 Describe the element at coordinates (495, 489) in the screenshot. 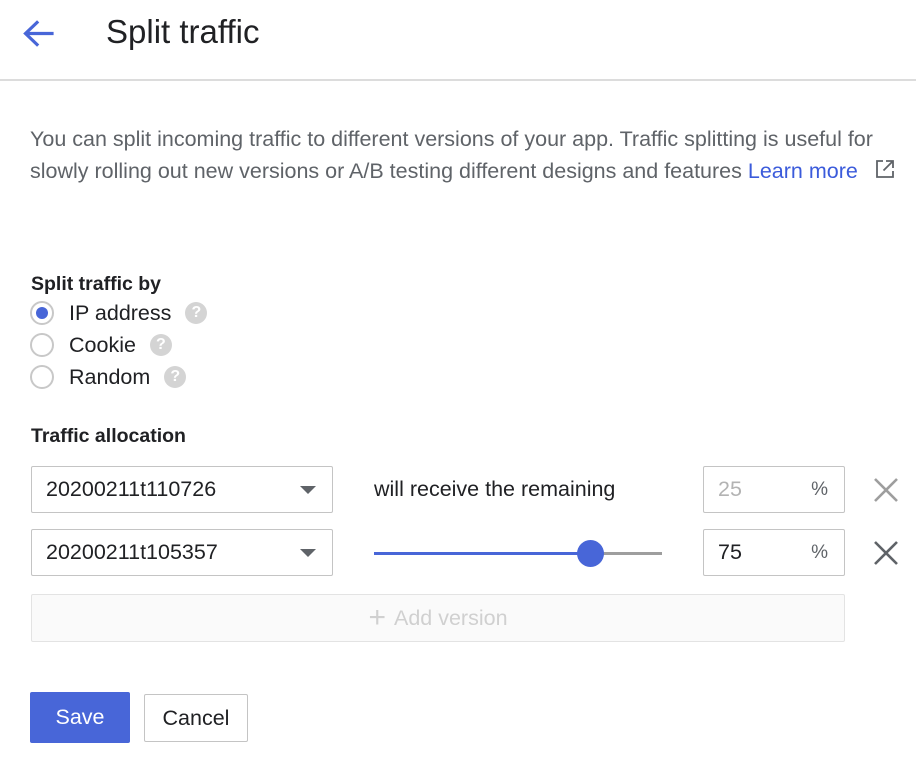

I see `remaining-note: will receive the remaining` at that location.